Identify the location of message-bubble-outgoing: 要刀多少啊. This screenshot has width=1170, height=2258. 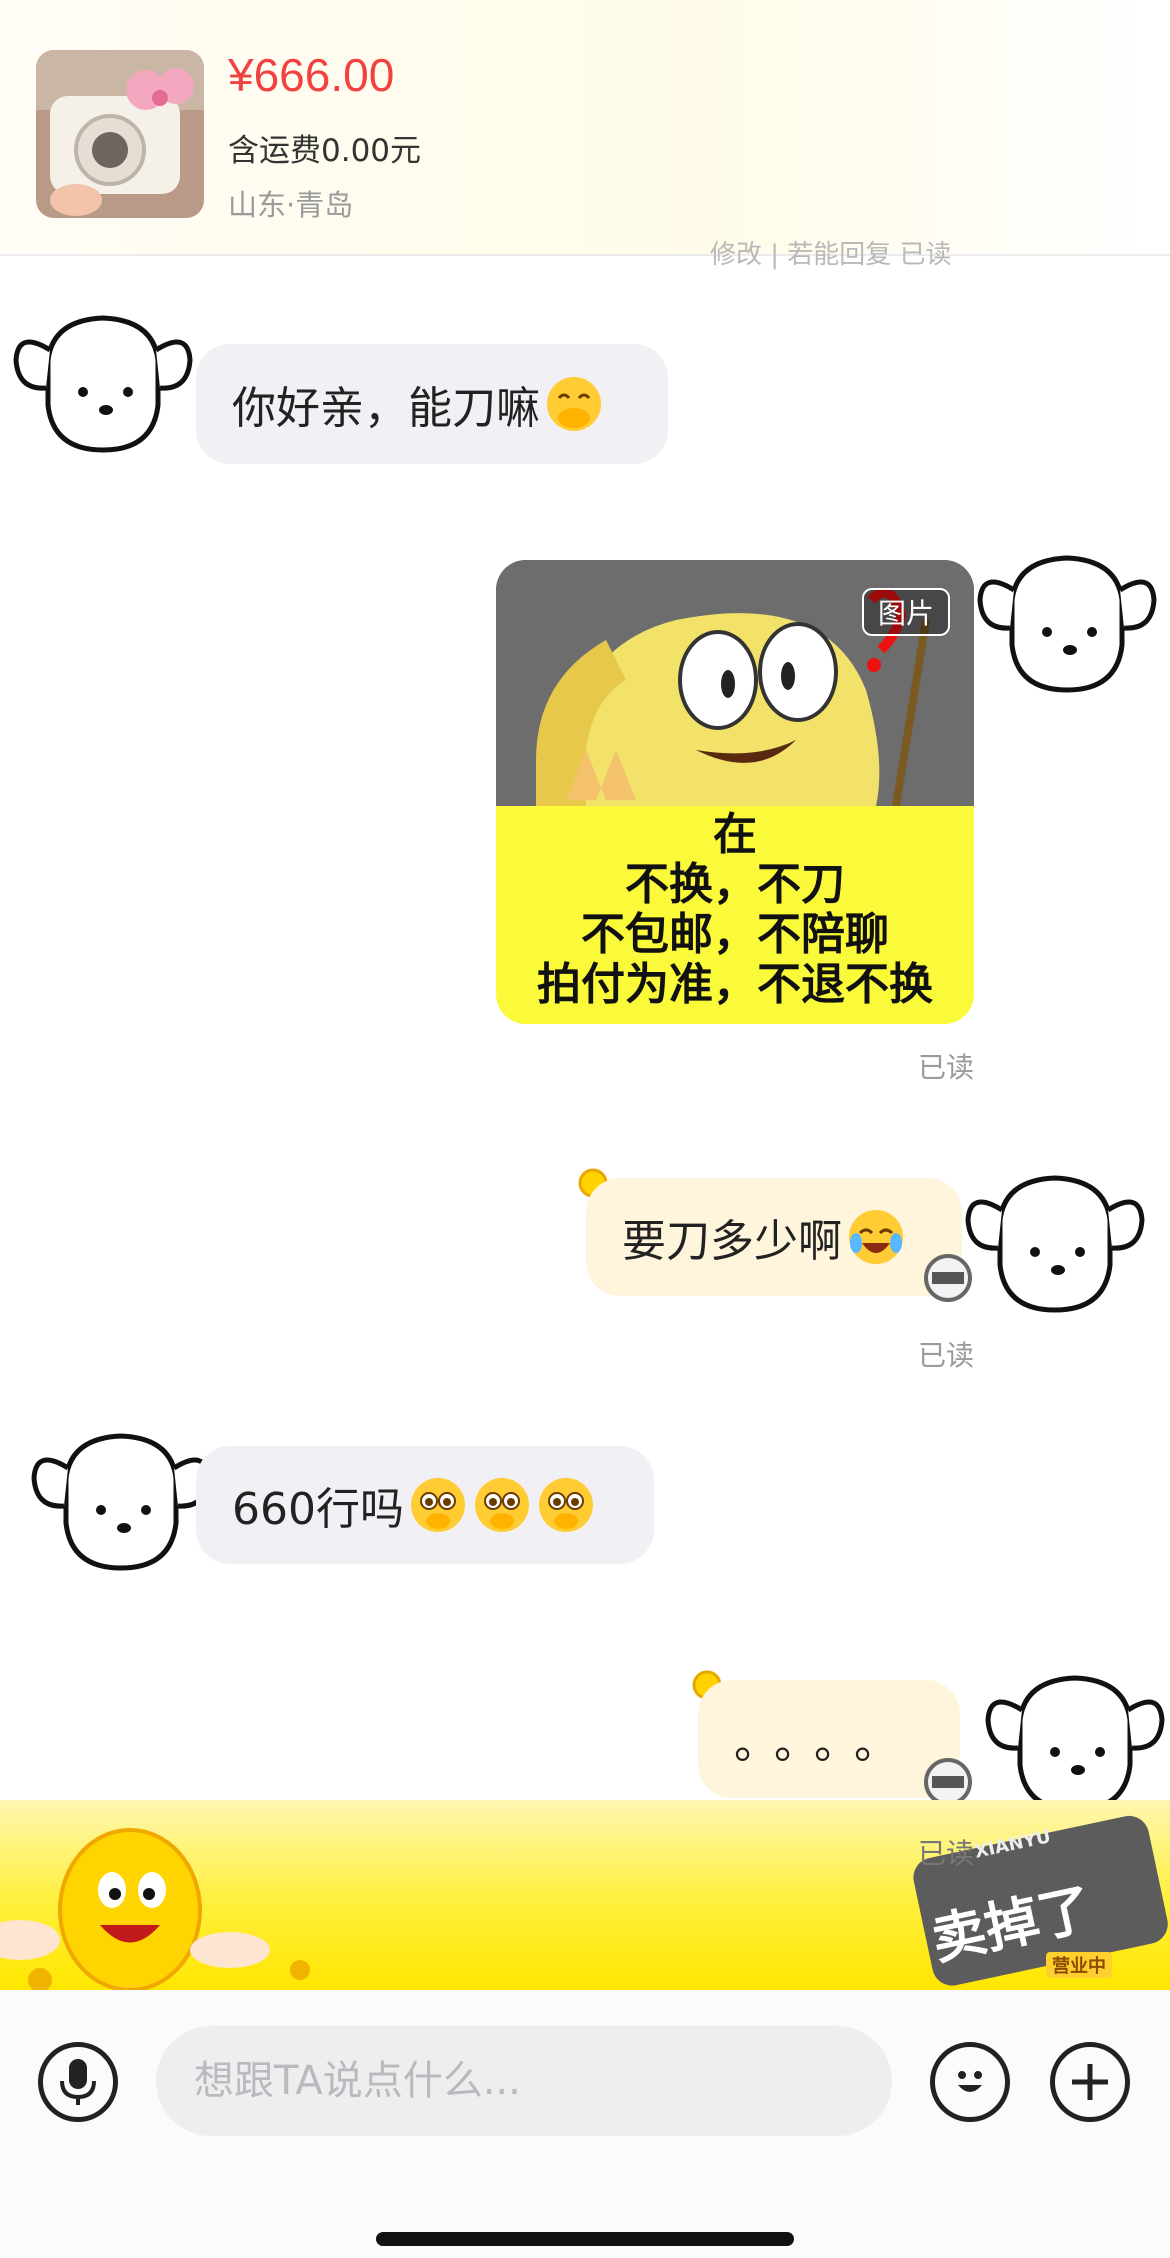
(774, 1237).